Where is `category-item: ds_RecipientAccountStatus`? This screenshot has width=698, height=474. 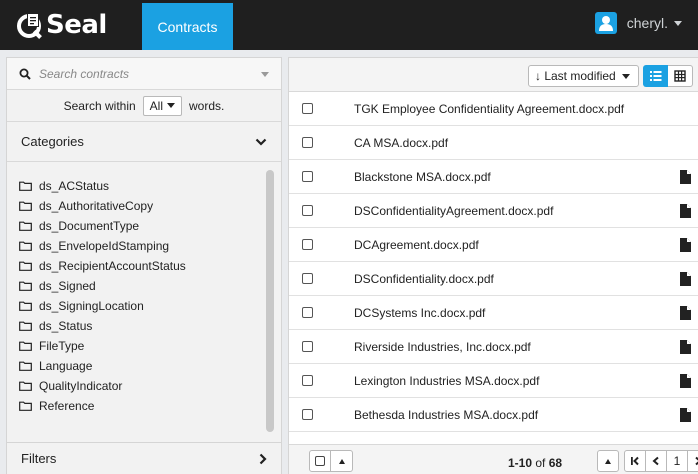
category-item: ds_RecipientAccountStatus is located at coordinates (136, 266).